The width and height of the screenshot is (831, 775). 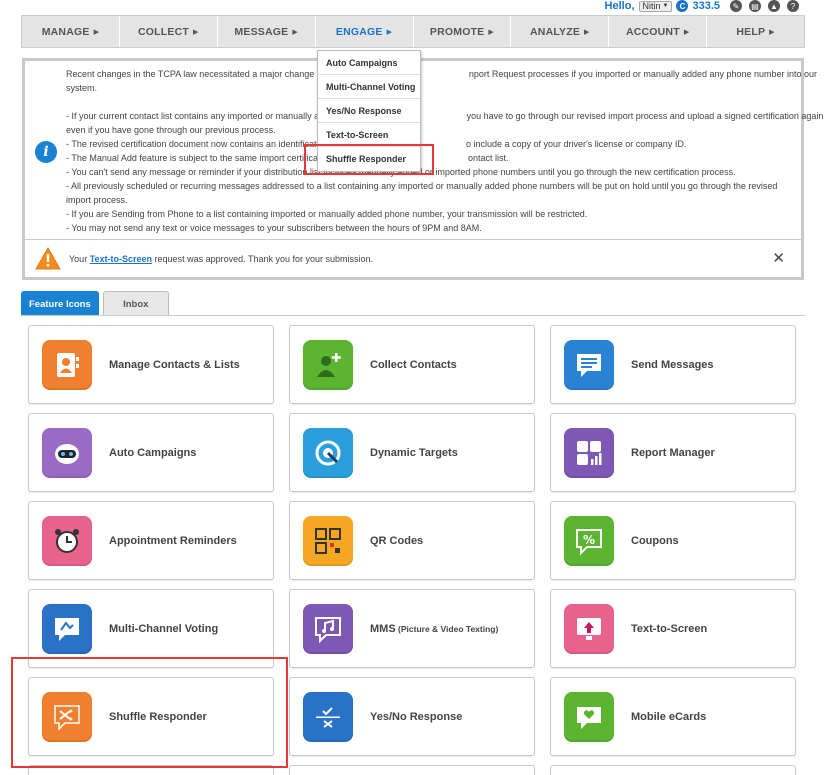 I want to click on feature-label: Text-to-Screen, so click(x=669, y=629).